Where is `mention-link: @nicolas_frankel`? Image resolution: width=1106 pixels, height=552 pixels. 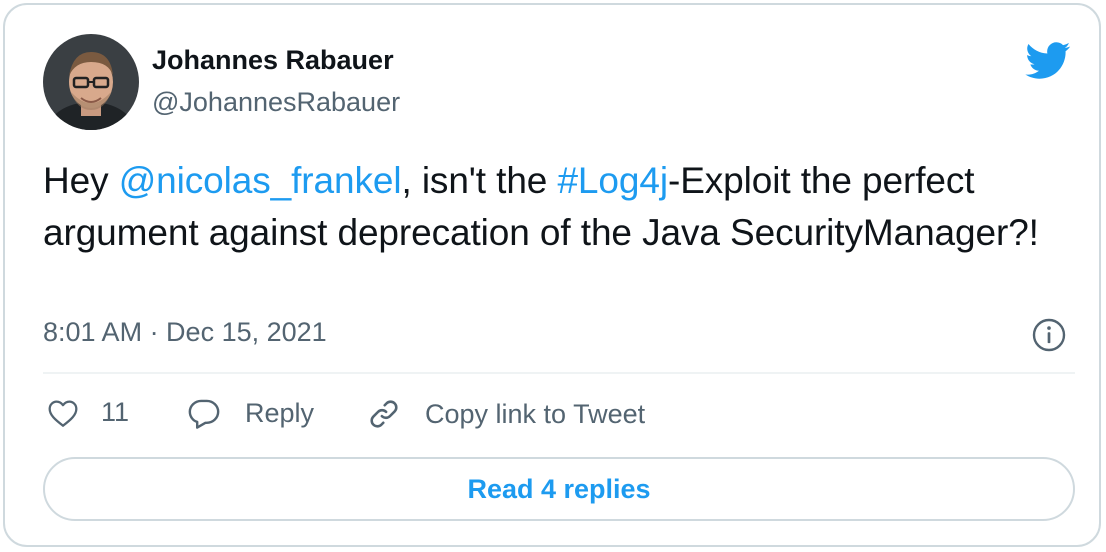 mention-link: @nicolas_frankel is located at coordinates (260, 180).